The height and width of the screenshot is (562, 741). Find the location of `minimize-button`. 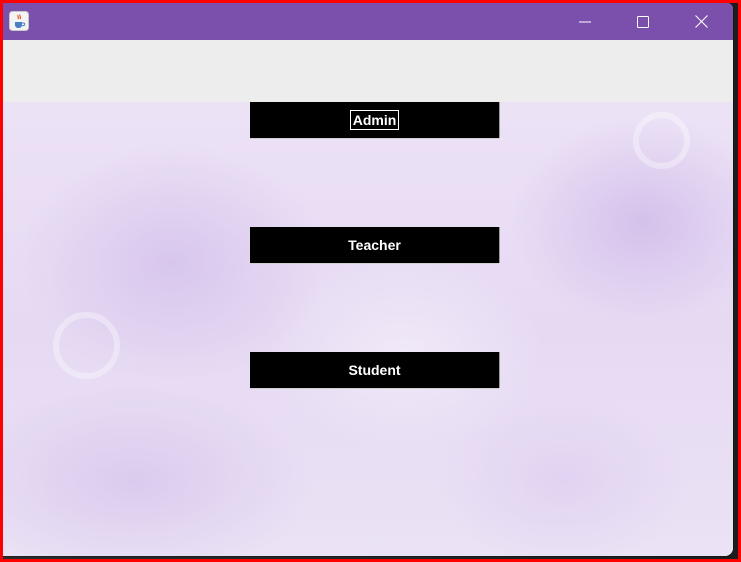

minimize-button is located at coordinates (585, 21).